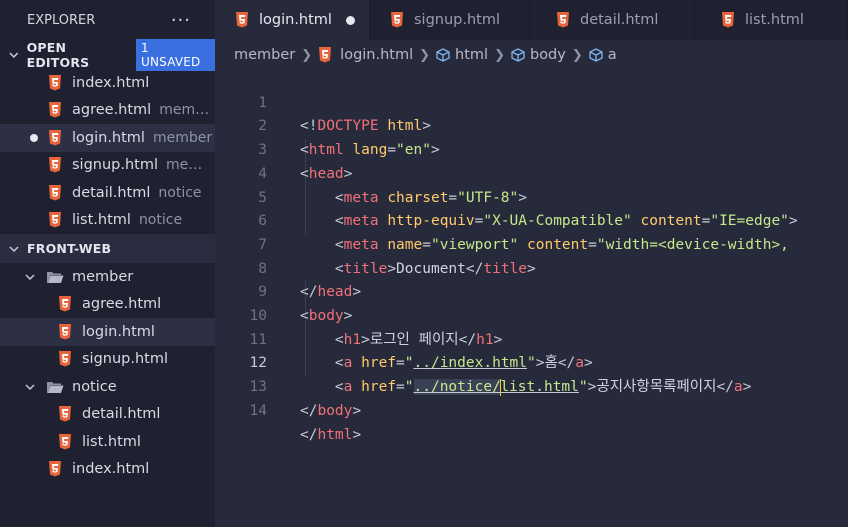  What do you see at coordinates (531, 125) in the screenshot?
I see `code-line: 2 <html lang="en">` at bounding box center [531, 125].